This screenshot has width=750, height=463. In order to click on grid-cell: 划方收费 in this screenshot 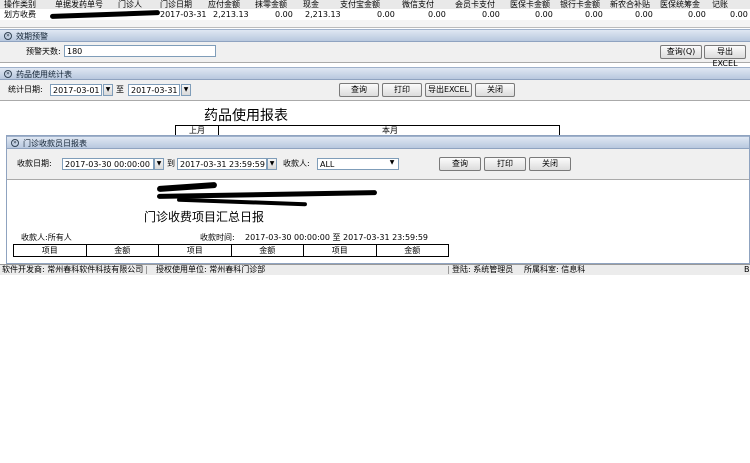, I will do `click(20, 14)`.